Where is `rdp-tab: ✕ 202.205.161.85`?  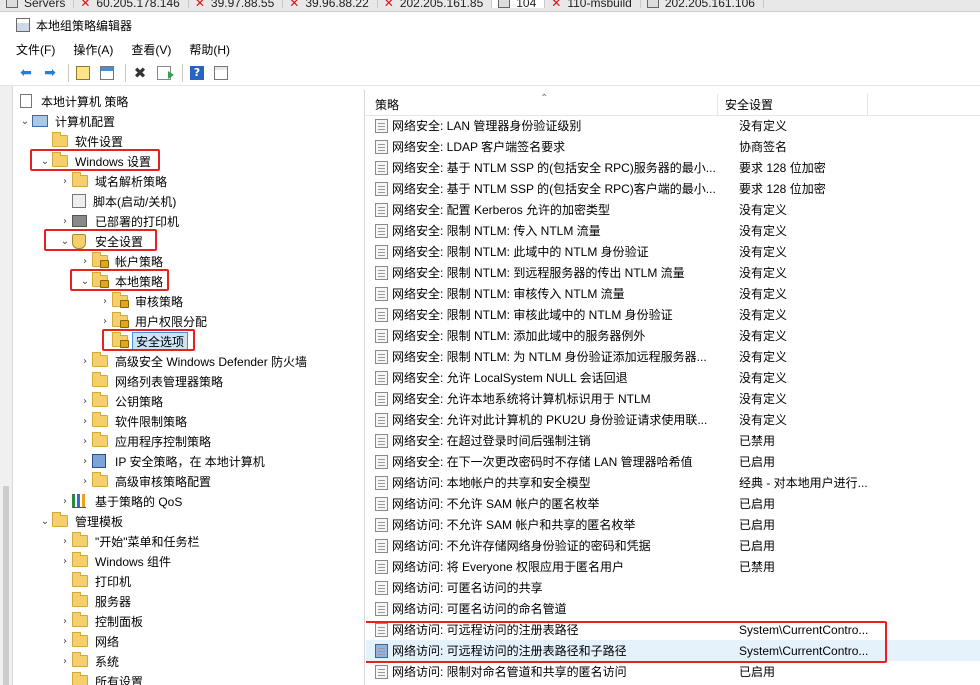
rdp-tab: ✕ 202.205.161.85 is located at coordinates (435, 5).